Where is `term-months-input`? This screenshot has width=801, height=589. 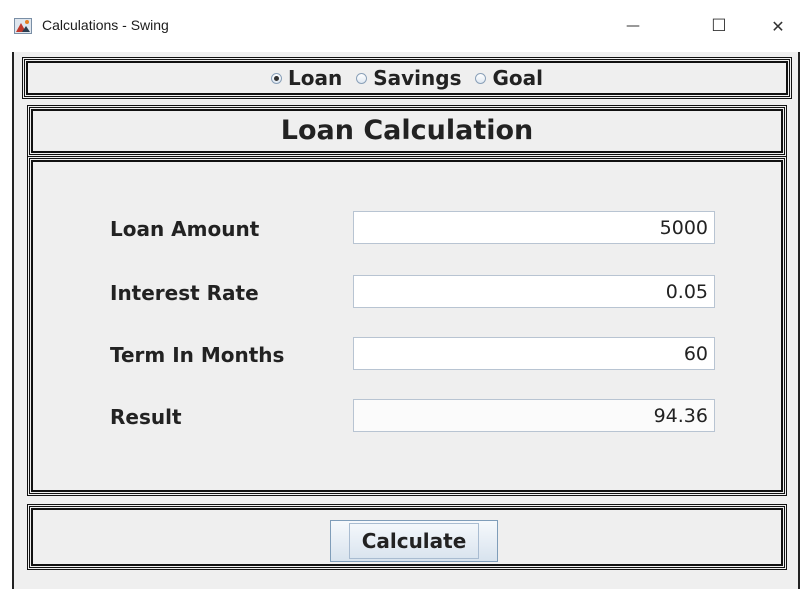 term-months-input is located at coordinates (534, 353).